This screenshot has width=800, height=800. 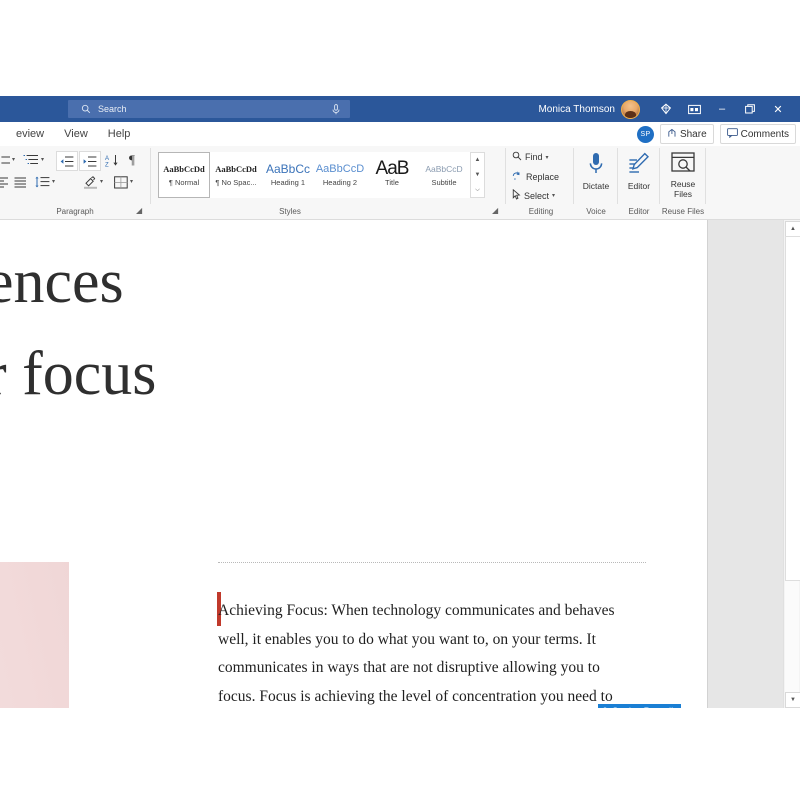 What do you see at coordinates (495, 210) in the screenshot?
I see `styles-dialog-launcher: ◢` at bounding box center [495, 210].